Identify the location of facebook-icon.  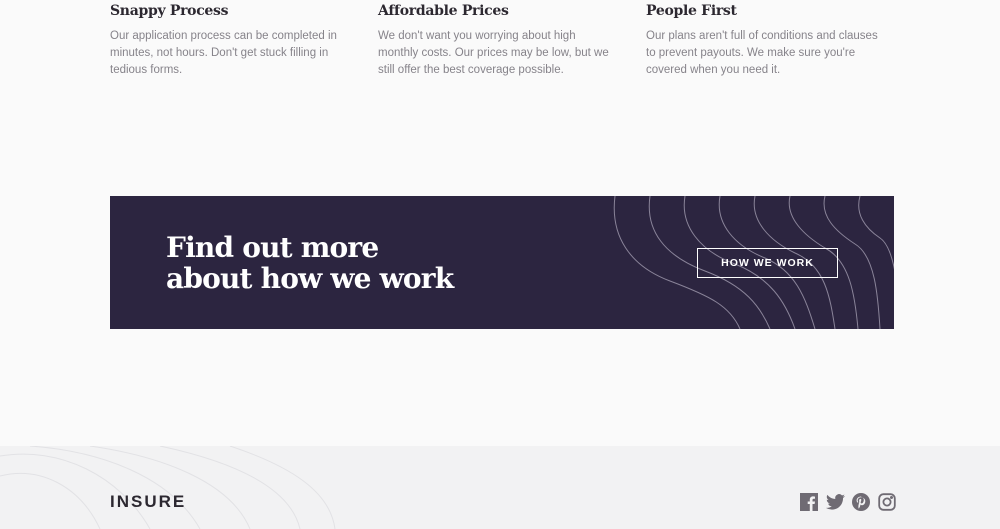
(809, 502).